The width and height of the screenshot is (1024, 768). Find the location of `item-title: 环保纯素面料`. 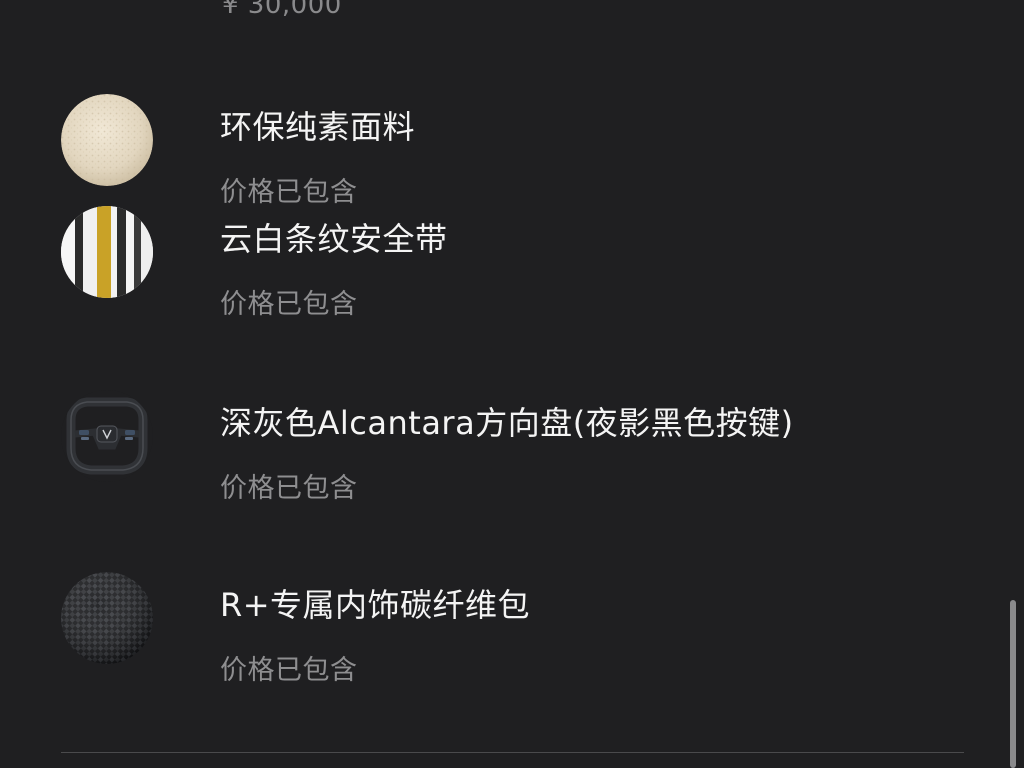

item-title: 环保纯素面料 is located at coordinates (318, 127).